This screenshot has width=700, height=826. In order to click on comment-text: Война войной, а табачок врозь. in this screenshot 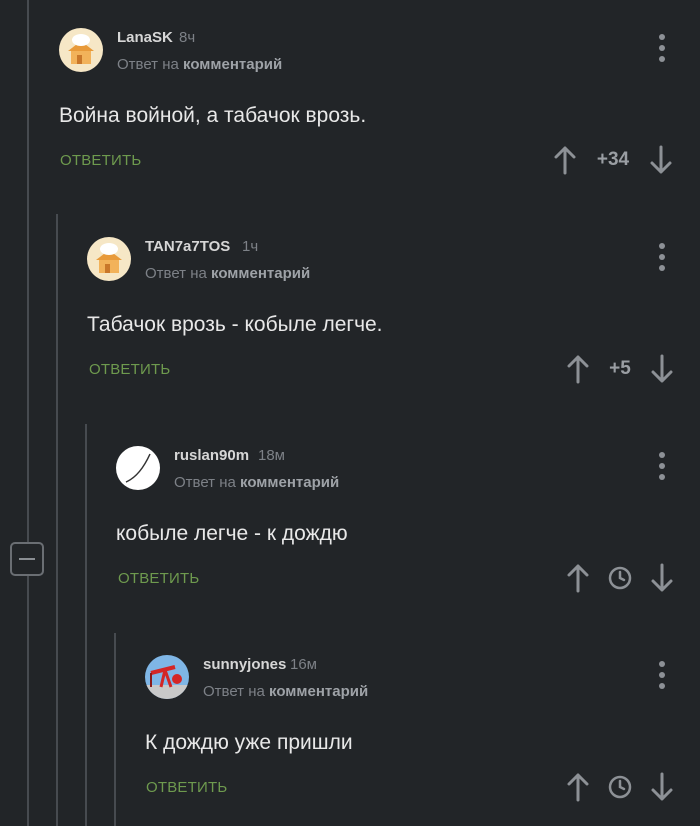, I will do `click(213, 115)`.